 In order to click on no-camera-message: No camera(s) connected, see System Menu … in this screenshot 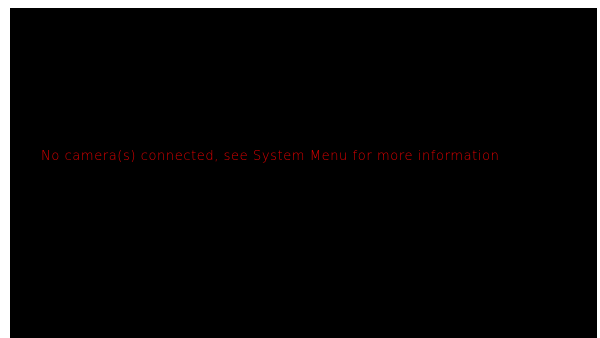, I will do `click(270, 156)`.